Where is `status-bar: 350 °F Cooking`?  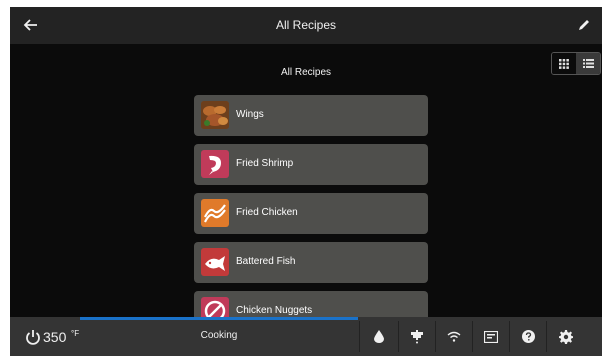 status-bar: 350 °F Cooking is located at coordinates (306, 336).